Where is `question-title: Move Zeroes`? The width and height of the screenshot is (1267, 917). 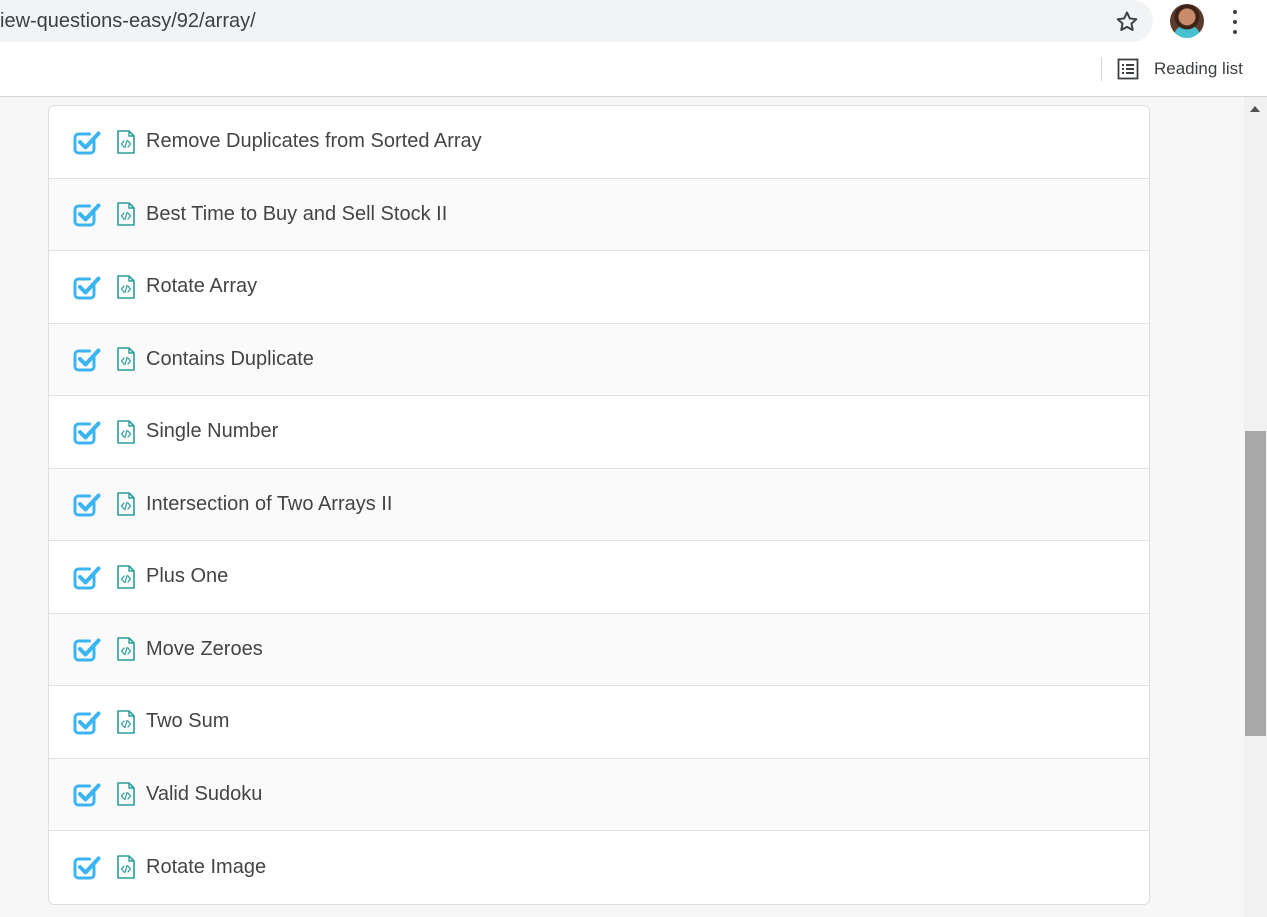 question-title: Move Zeroes is located at coordinates (204, 649).